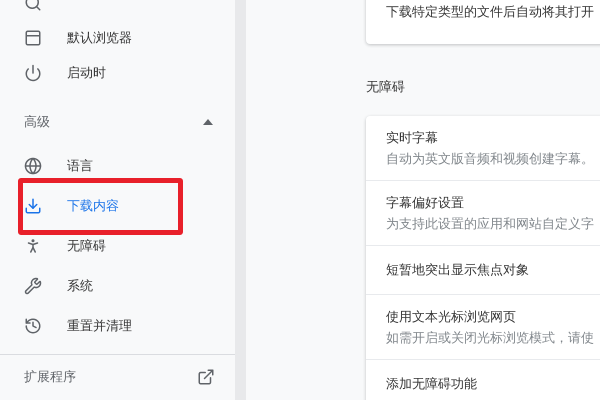  Describe the element at coordinates (386, 88) in the screenshot. I see `section-title: 无障碍` at that location.